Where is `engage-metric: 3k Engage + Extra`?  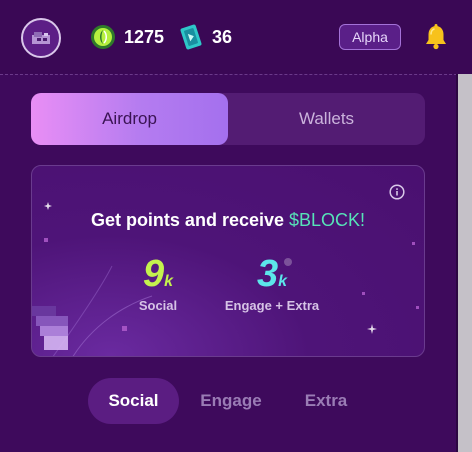
engage-metric: 3k Engage + Extra is located at coordinates (272, 283).